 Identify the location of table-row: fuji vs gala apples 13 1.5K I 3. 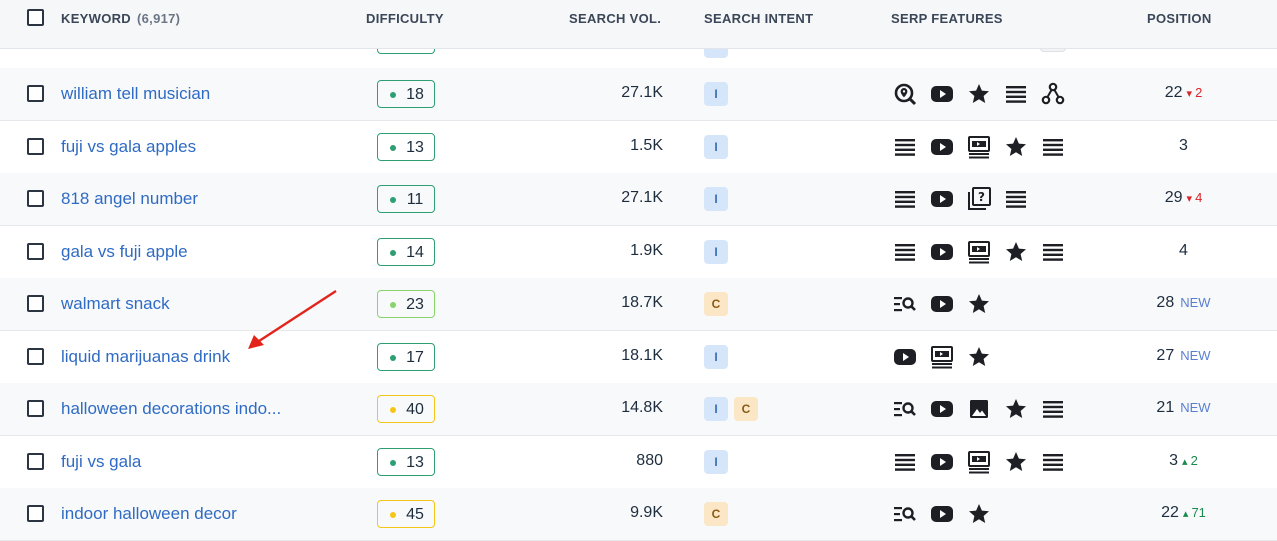
(638, 147).